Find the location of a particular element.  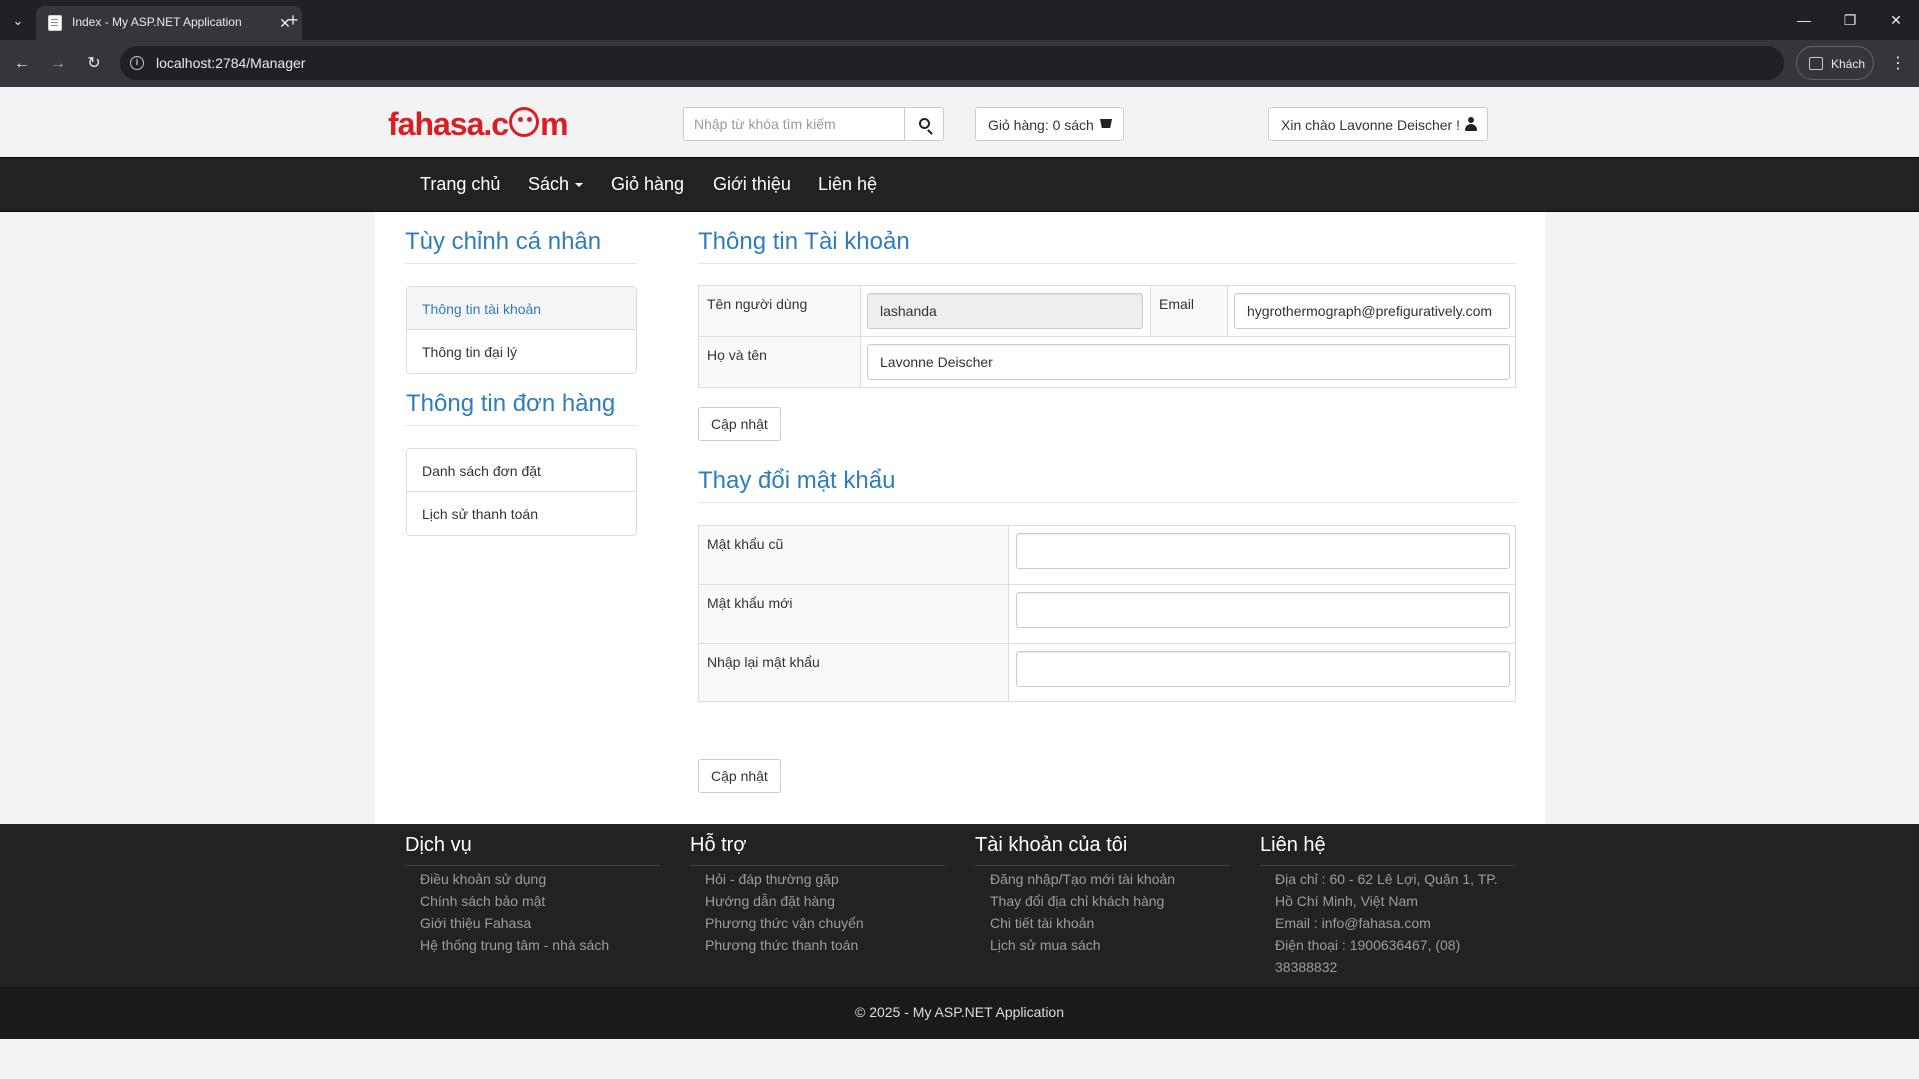

nav-books-label: Sách is located at coordinates (549, 184).